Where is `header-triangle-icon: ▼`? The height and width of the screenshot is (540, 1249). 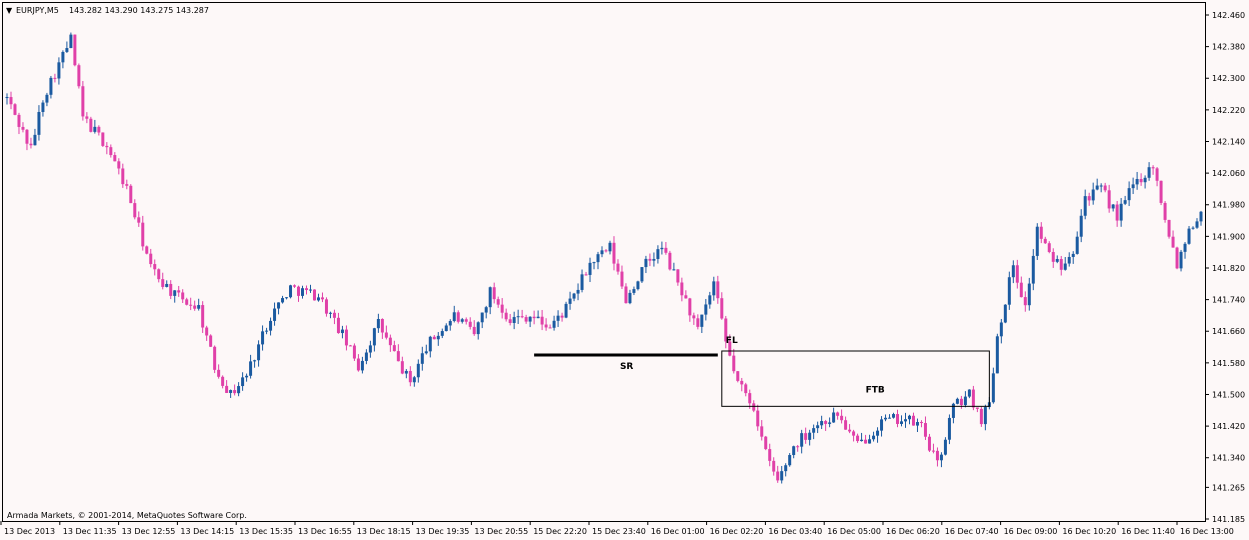
header-triangle-icon: ▼ is located at coordinates (9, 10).